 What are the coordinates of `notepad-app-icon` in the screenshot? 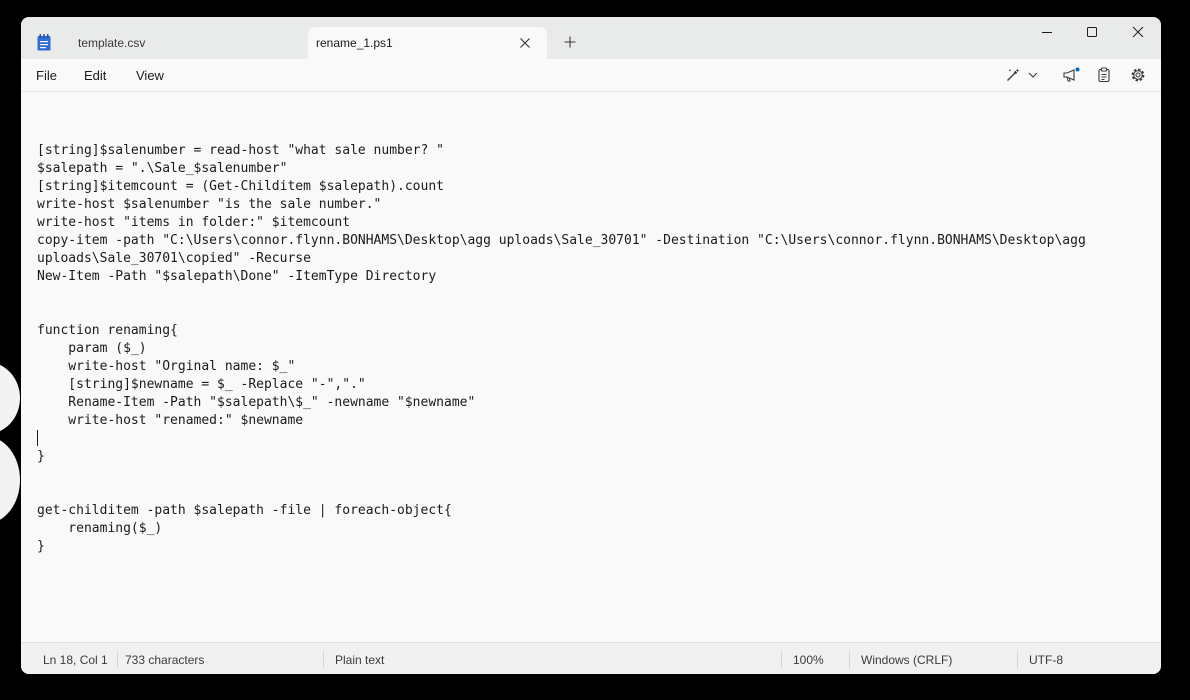 It's located at (44, 42).